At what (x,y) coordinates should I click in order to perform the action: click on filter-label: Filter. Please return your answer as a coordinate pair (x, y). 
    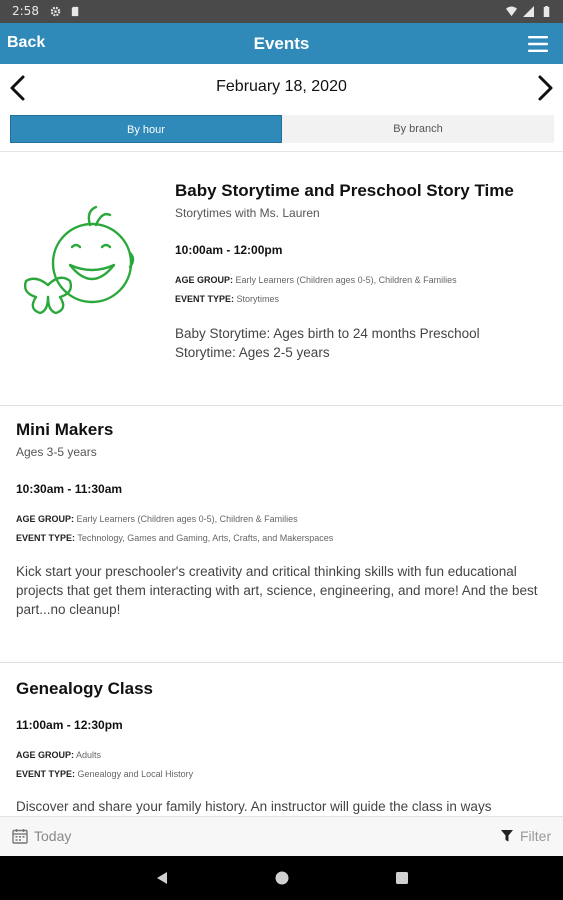
    Looking at the image, I should click on (536, 836).